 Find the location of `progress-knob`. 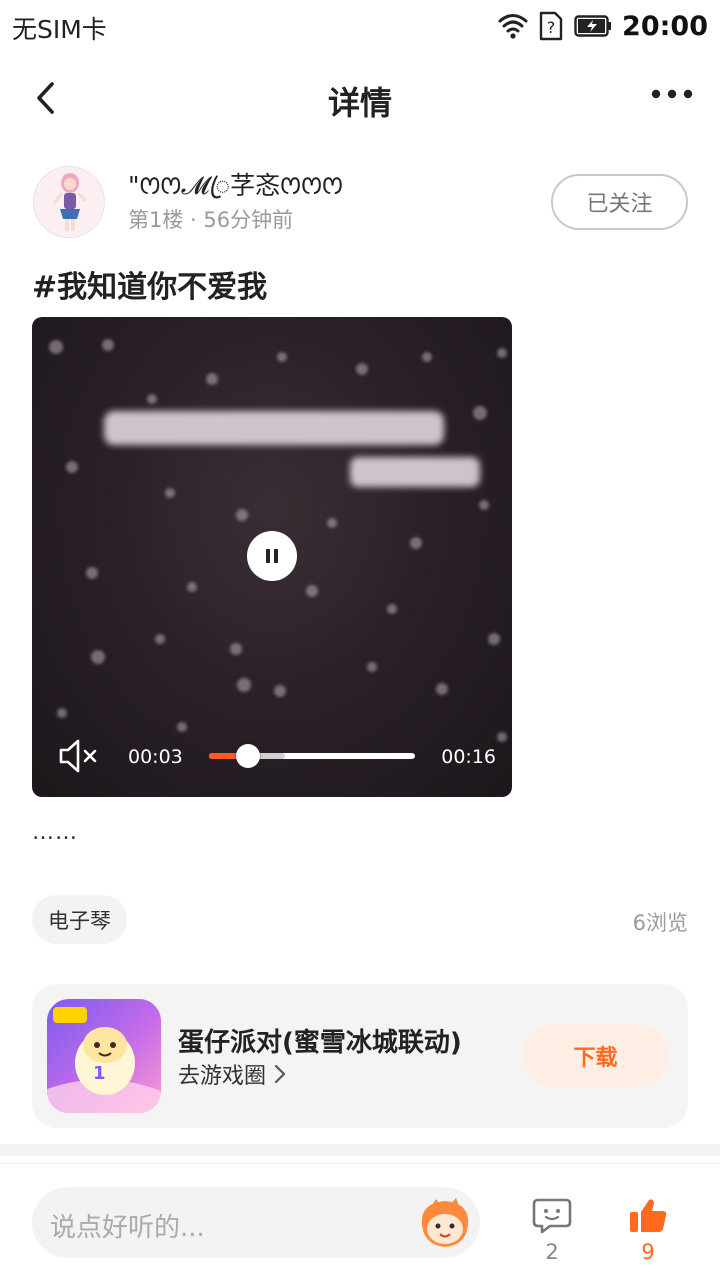

progress-knob is located at coordinates (247, 756).